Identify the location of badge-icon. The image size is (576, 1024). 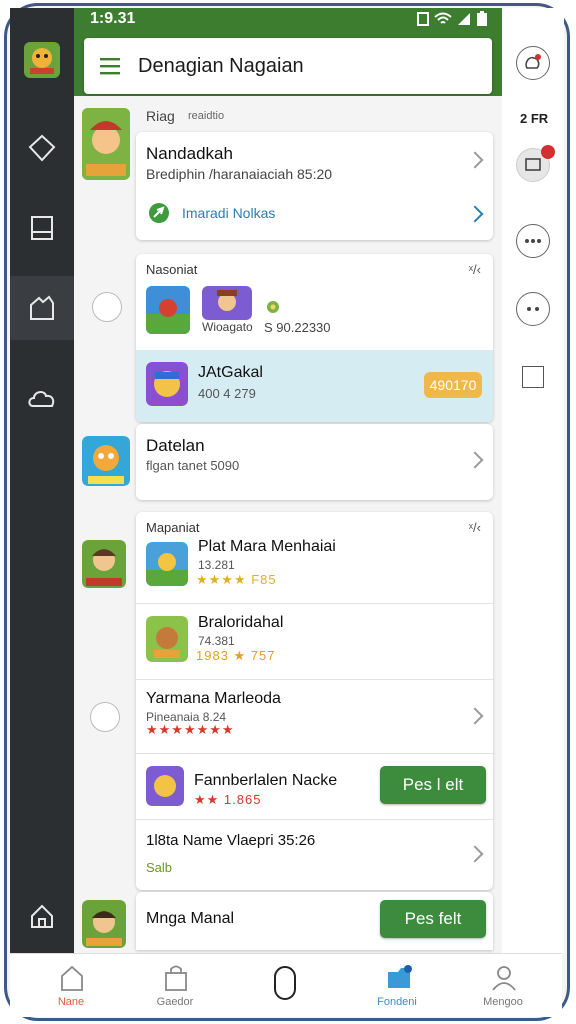
(548, 152).